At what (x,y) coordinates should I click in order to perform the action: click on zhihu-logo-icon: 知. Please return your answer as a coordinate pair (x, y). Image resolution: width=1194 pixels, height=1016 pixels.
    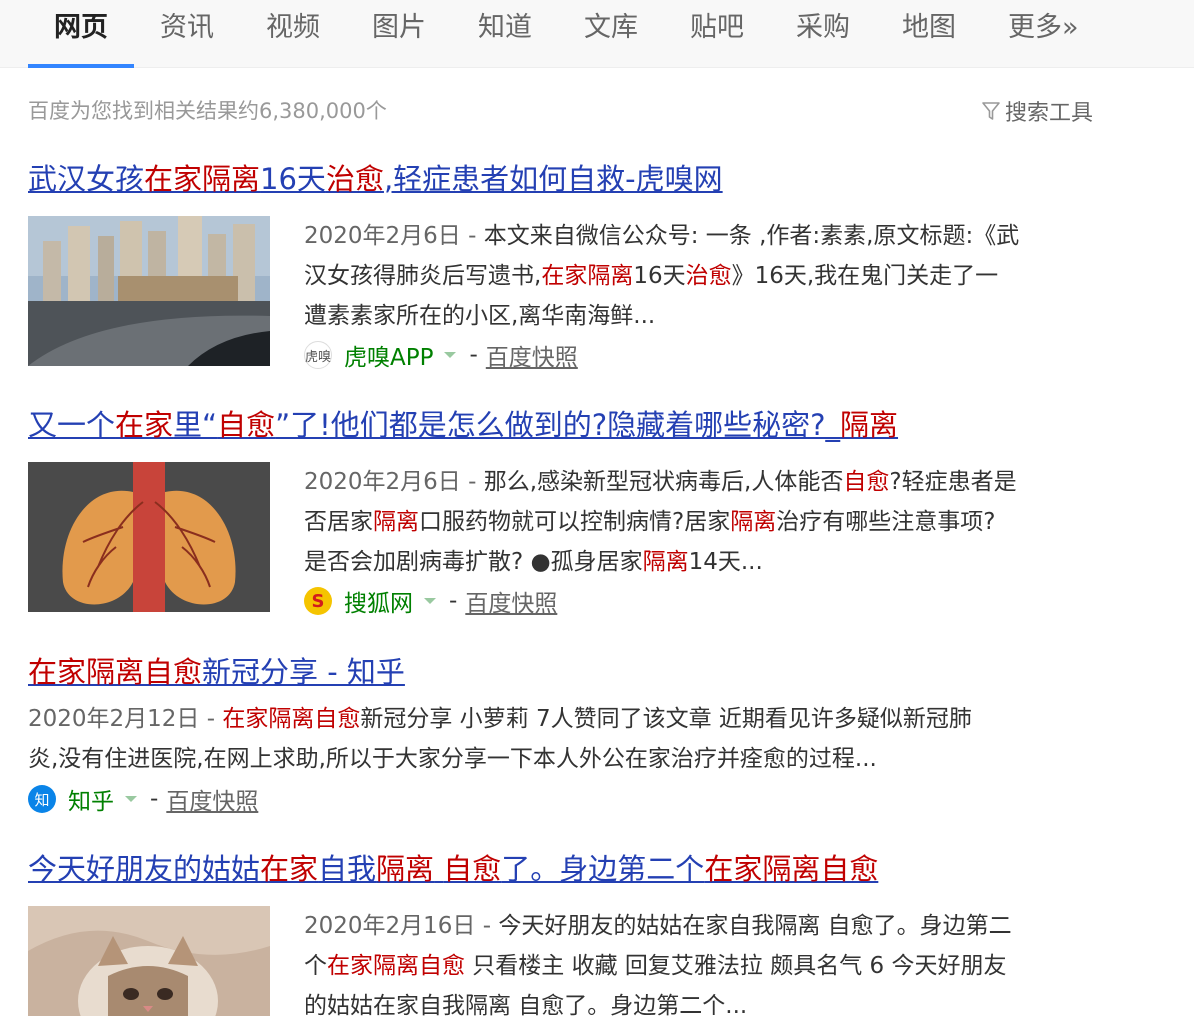
    Looking at the image, I should click on (42, 799).